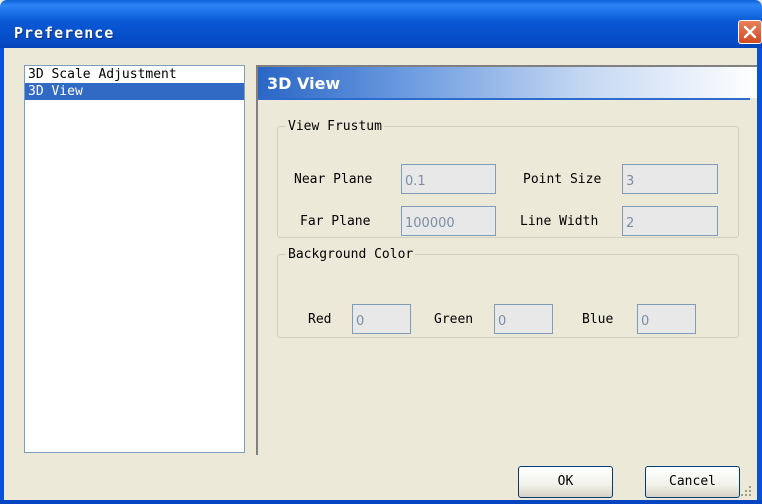  What do you see at coordinates (351, 254) in the screenshot?
I see `background-color-legend: Background Color` at bounding box center [351, 254].